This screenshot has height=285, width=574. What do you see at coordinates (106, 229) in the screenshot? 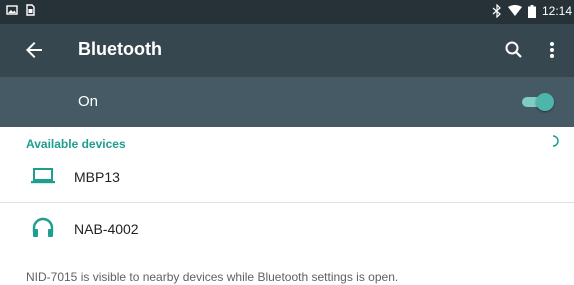
I see `device-name: NAB-4002` at bounding box center [106, 229].